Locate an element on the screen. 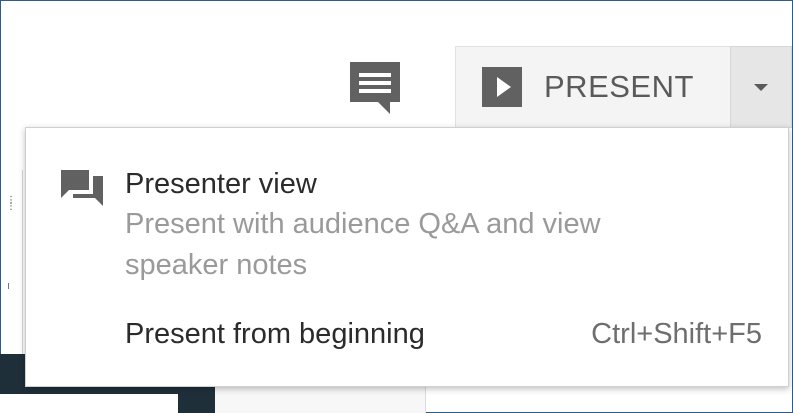  present-button-group: PRESENT is located at coordinates (623, 87).